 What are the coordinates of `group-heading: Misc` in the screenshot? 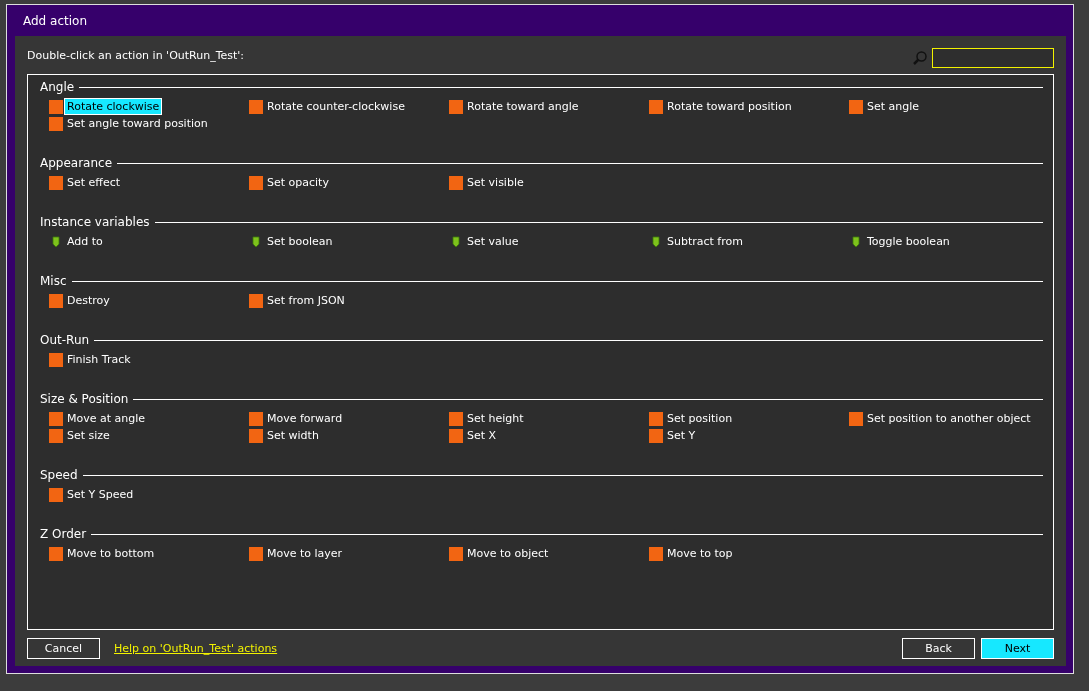 It's located at (53, 281).